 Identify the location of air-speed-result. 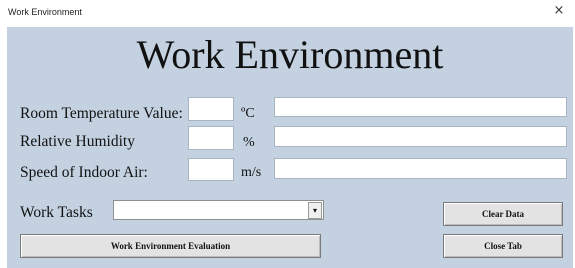
(420, 168).